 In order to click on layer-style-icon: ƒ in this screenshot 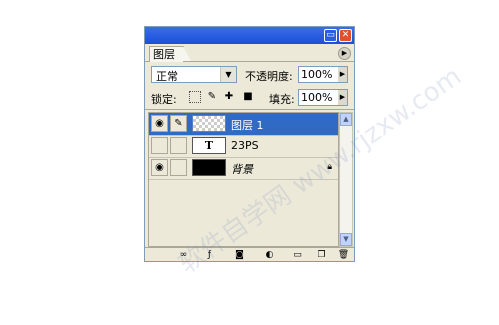, I will do `click(209, 255)`.